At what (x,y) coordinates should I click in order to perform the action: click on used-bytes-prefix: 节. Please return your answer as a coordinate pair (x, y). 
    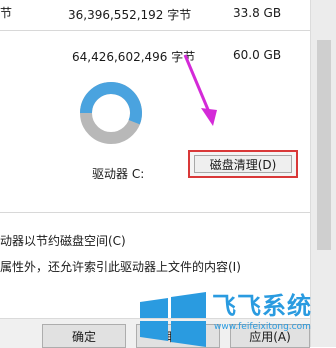
    Looking at the image, I should click on (6, 13).